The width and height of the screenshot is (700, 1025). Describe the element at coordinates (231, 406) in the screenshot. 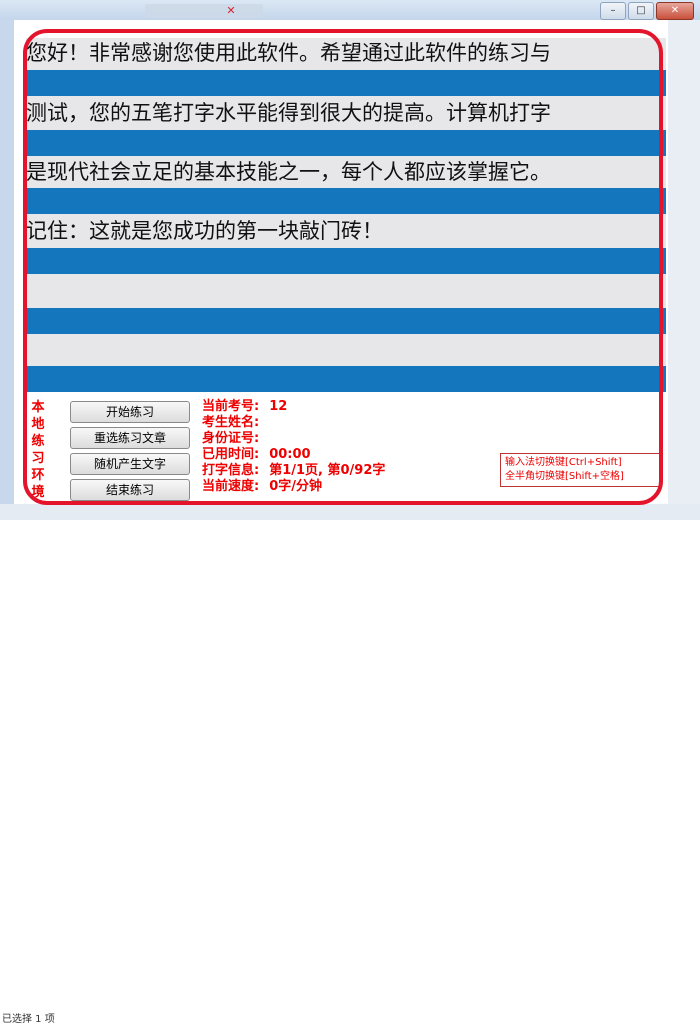

I see `exam-number-label: 当前考号:` at that location.